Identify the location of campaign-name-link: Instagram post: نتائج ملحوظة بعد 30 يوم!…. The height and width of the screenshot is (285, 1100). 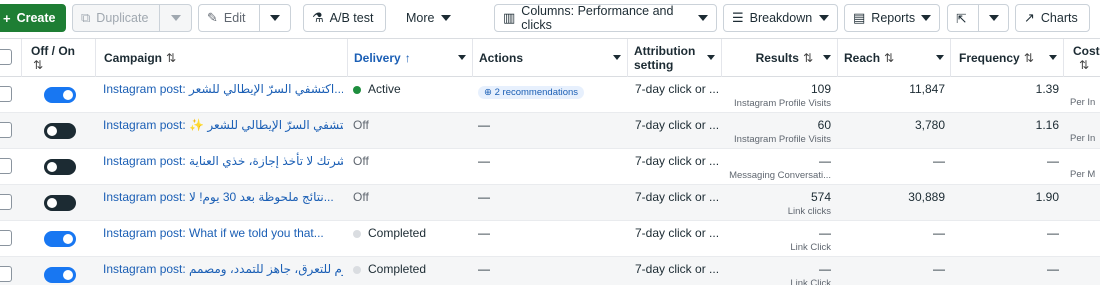
(223, 203).